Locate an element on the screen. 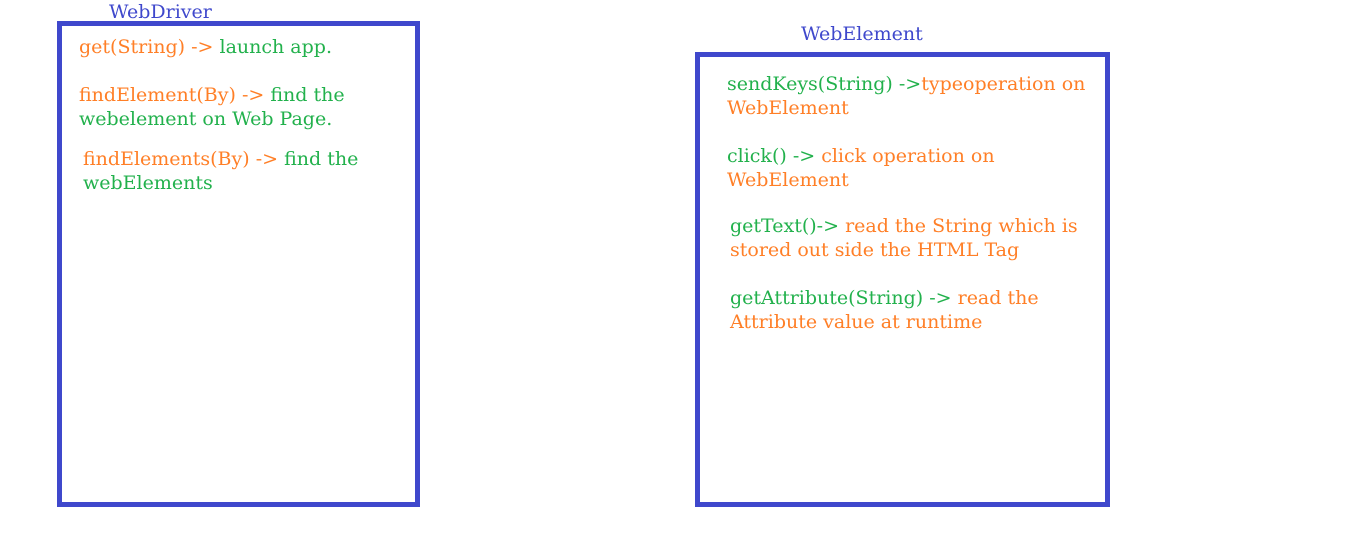 This screenshot has height=555, width=1350. note-method: findElement(By) is located at coordinates (157, 95).